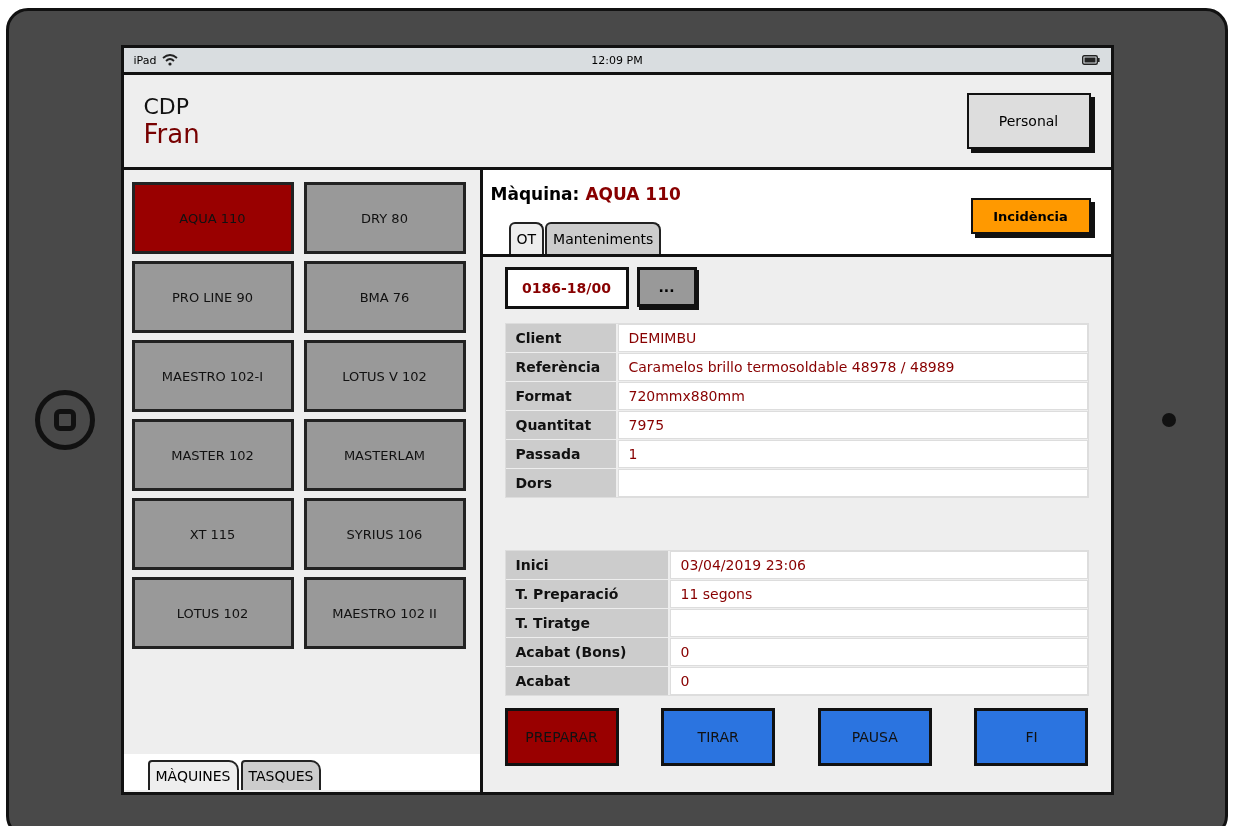 The width and height of the screenshot is (1234, 826). What do you see at coordinates (586, 623) in the screenshot?
I see `field-label: T. Tiratge` at bounding box center [586, 623].